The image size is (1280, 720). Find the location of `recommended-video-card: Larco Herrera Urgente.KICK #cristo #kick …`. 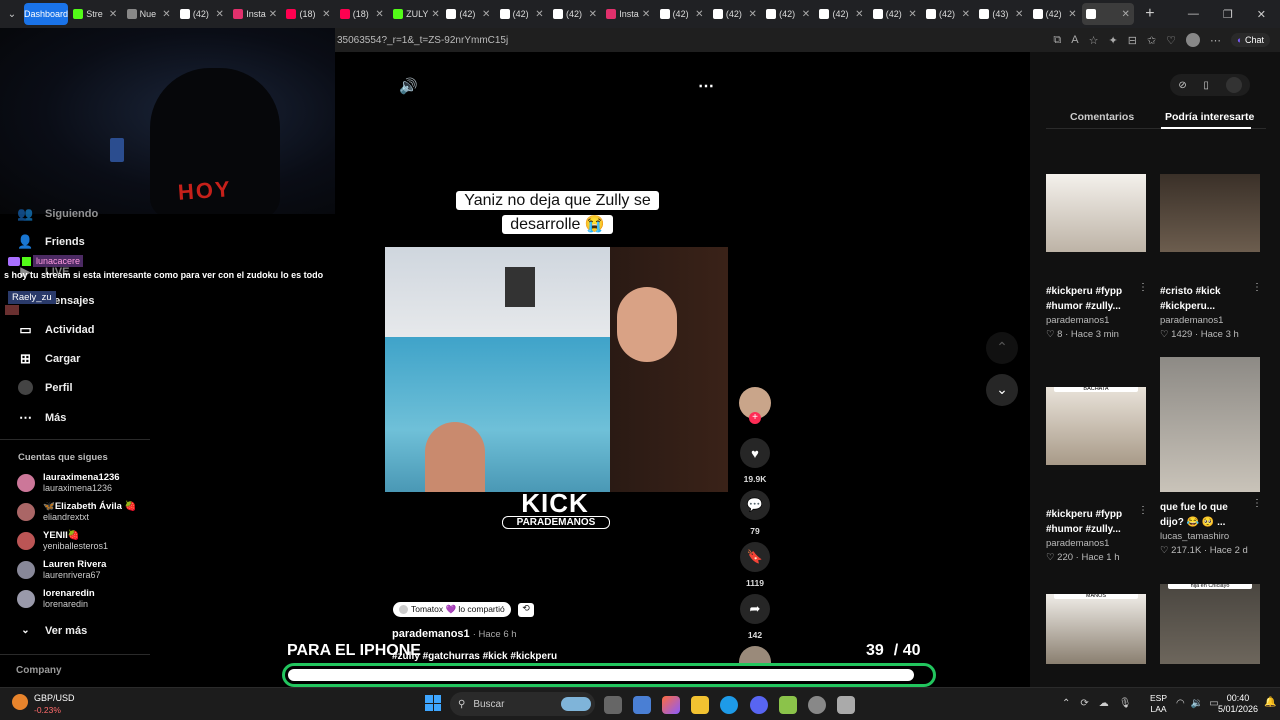

recommended-video-card: Larco Herrera Urgente.KICK #cristo #kick … is located at coordinates (1211, 257).